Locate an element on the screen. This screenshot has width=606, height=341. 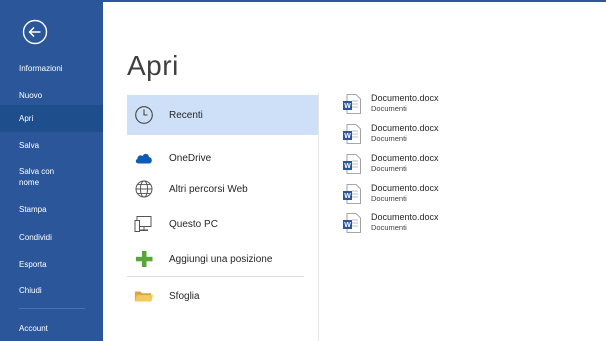
globe-icon is located at coordinates (144, 189).